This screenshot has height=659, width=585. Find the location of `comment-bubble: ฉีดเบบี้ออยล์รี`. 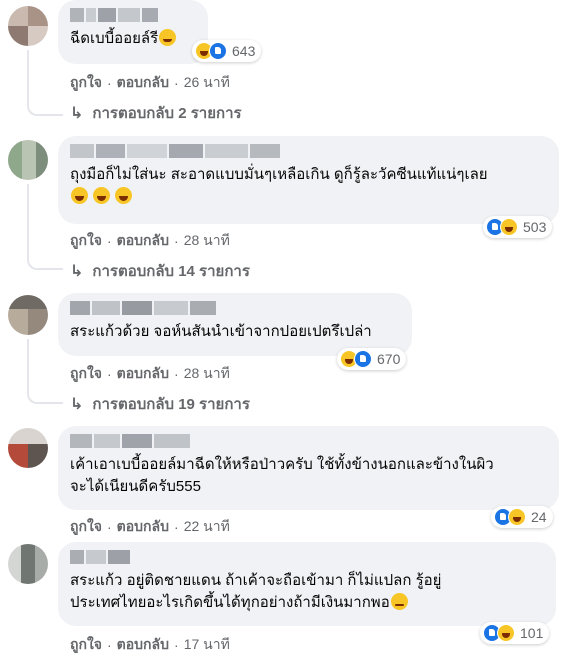

comment-bubble: ฉีดเบบี้ออยล์รี is located at coordinates (133, 32).